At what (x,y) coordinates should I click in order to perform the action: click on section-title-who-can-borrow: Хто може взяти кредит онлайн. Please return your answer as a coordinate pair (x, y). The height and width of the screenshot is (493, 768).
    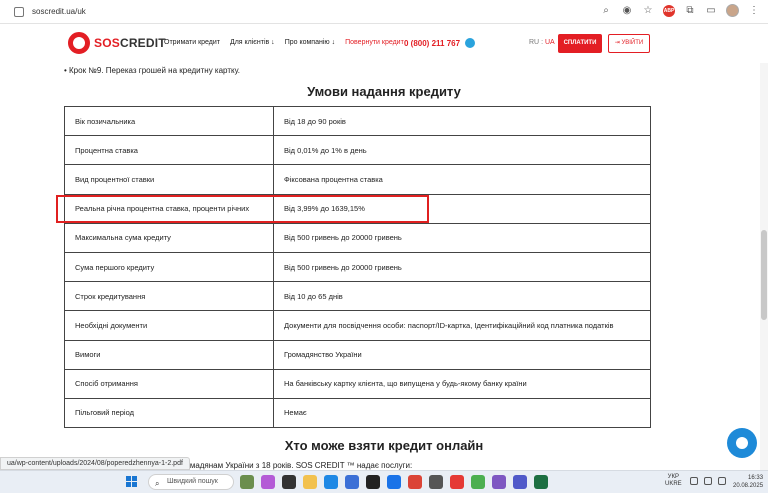
    Looking at the image, I should click on (384, 445).